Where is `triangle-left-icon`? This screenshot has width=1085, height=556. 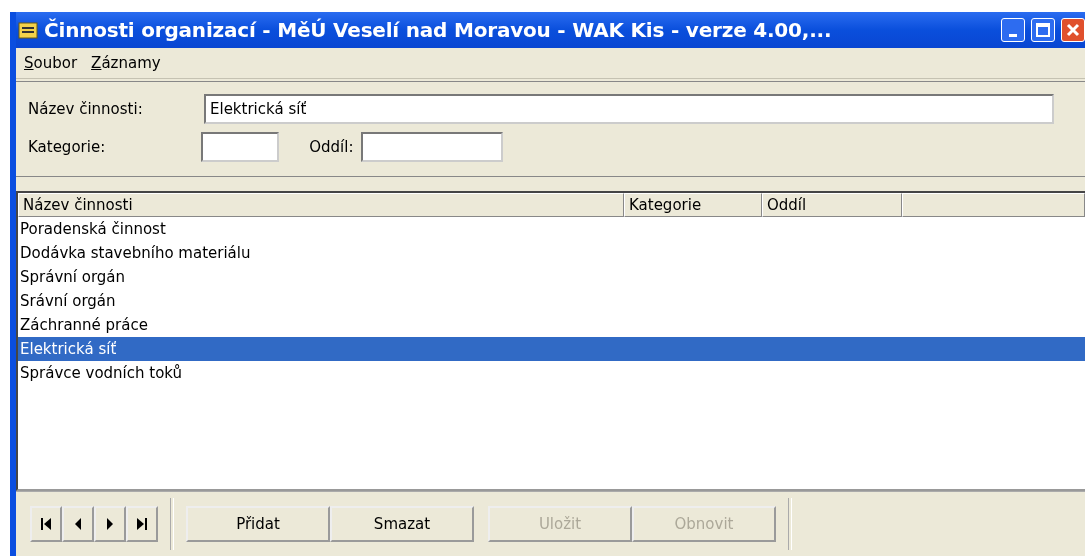 triangle-left-icon is located at coordinates (78, 524).